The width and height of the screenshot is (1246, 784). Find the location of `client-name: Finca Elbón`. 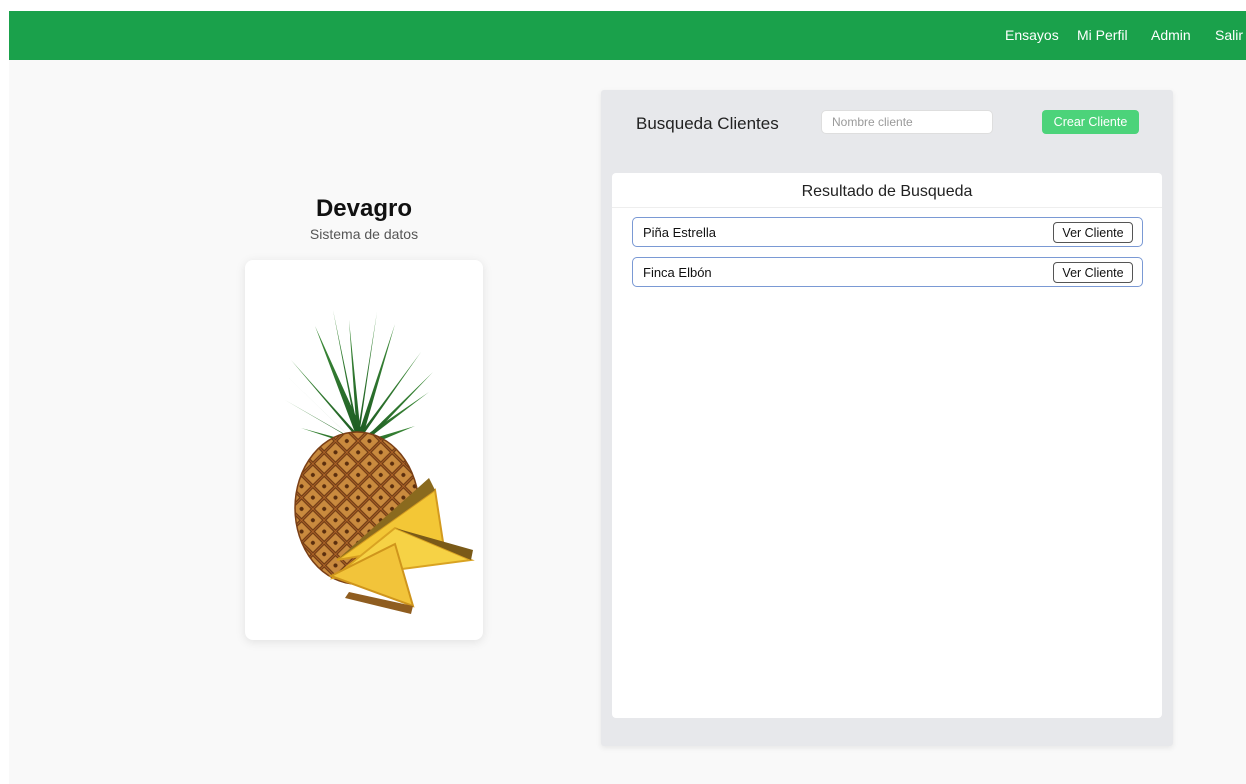

client-name: Finca Elbón is located at coordinates (677, 272).